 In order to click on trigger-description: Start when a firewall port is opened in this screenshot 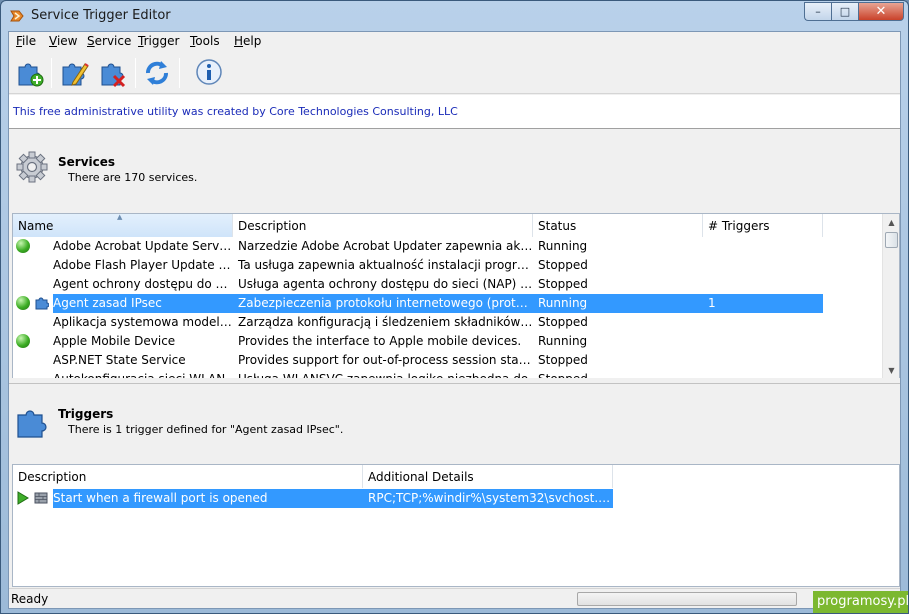, I will do `click(160, 498)`.